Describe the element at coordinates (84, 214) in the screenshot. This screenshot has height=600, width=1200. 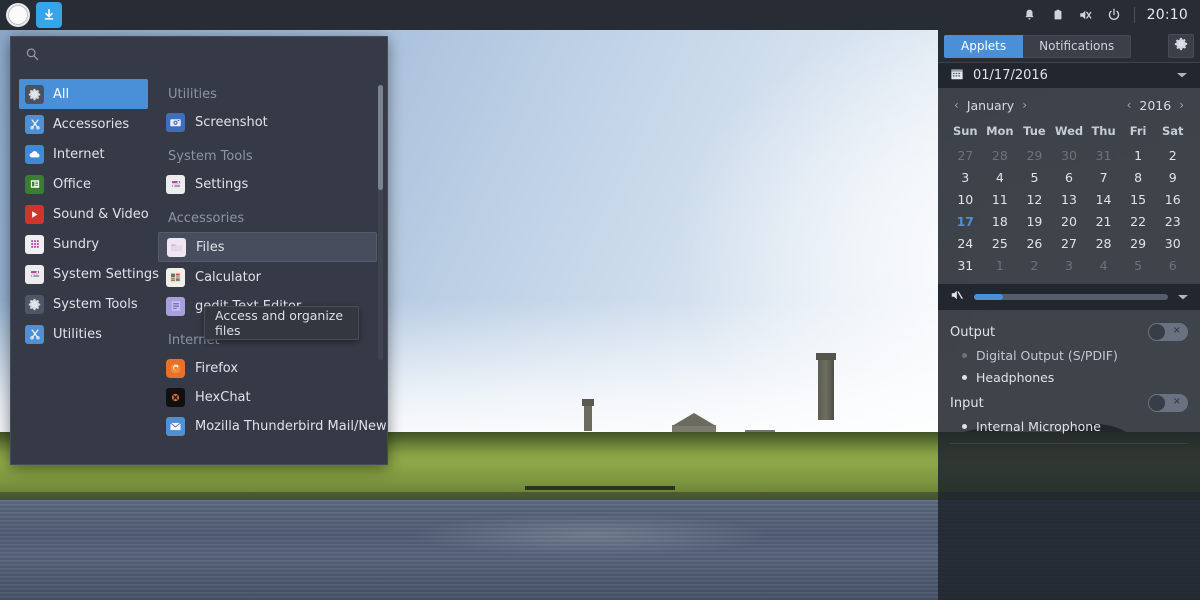
I see `sidebar-item-sound-video: Sound & Video` at that location.